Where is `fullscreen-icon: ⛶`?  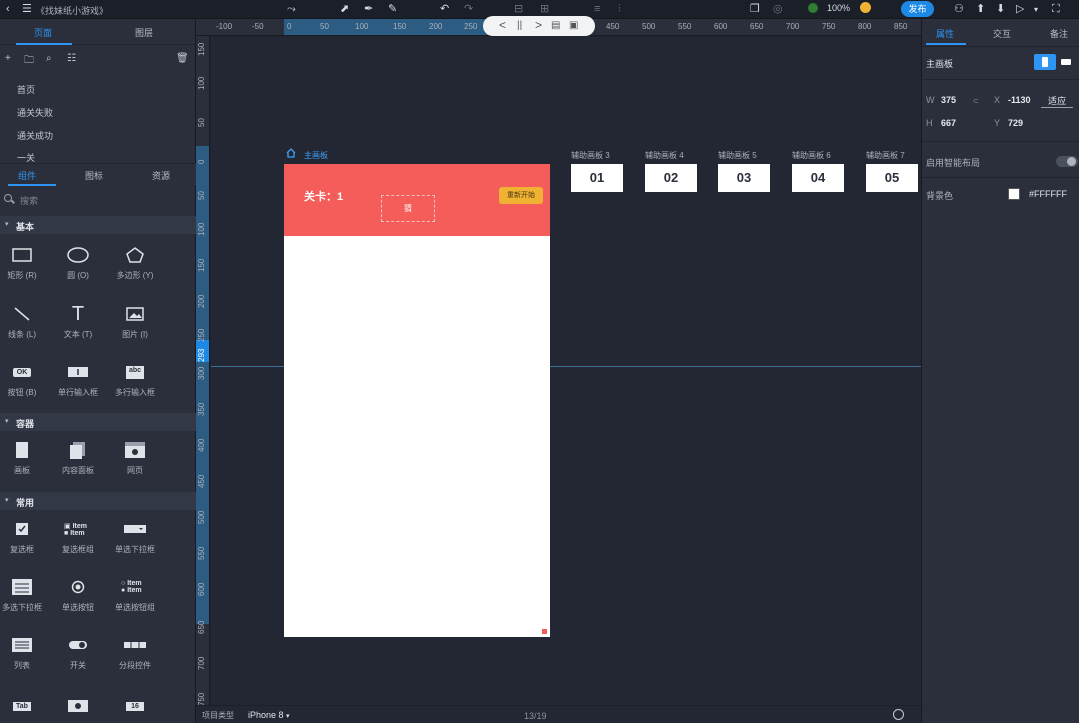
fullscreen-icon: ⛶ is located at coordinates (1056, 9).